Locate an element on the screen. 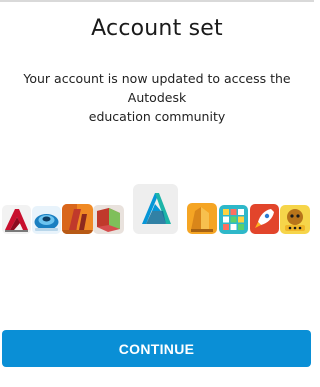 Image resolution: width=320 pixels, height=387 pixels. rocket-icon is located at coordinates (264, 219).